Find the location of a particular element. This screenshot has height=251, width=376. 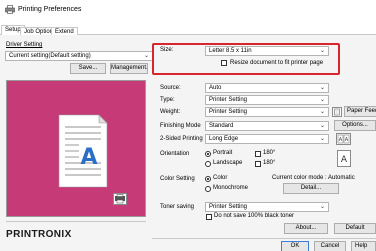

cancel-button: Cancel is located at coordinates (330, 246).